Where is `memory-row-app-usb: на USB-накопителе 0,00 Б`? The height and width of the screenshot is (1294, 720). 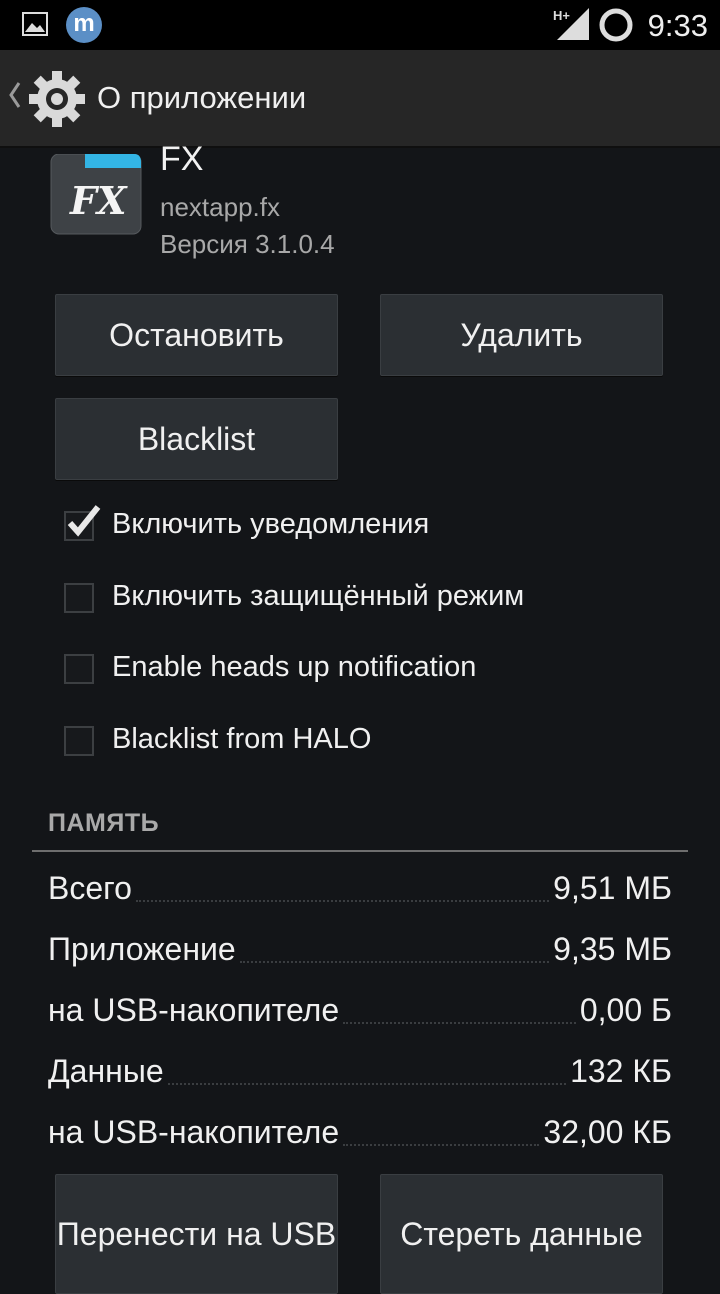
memory-row-app-usb: на USB-накопителе 0,00 Б is located at coordinates (360, 1015).